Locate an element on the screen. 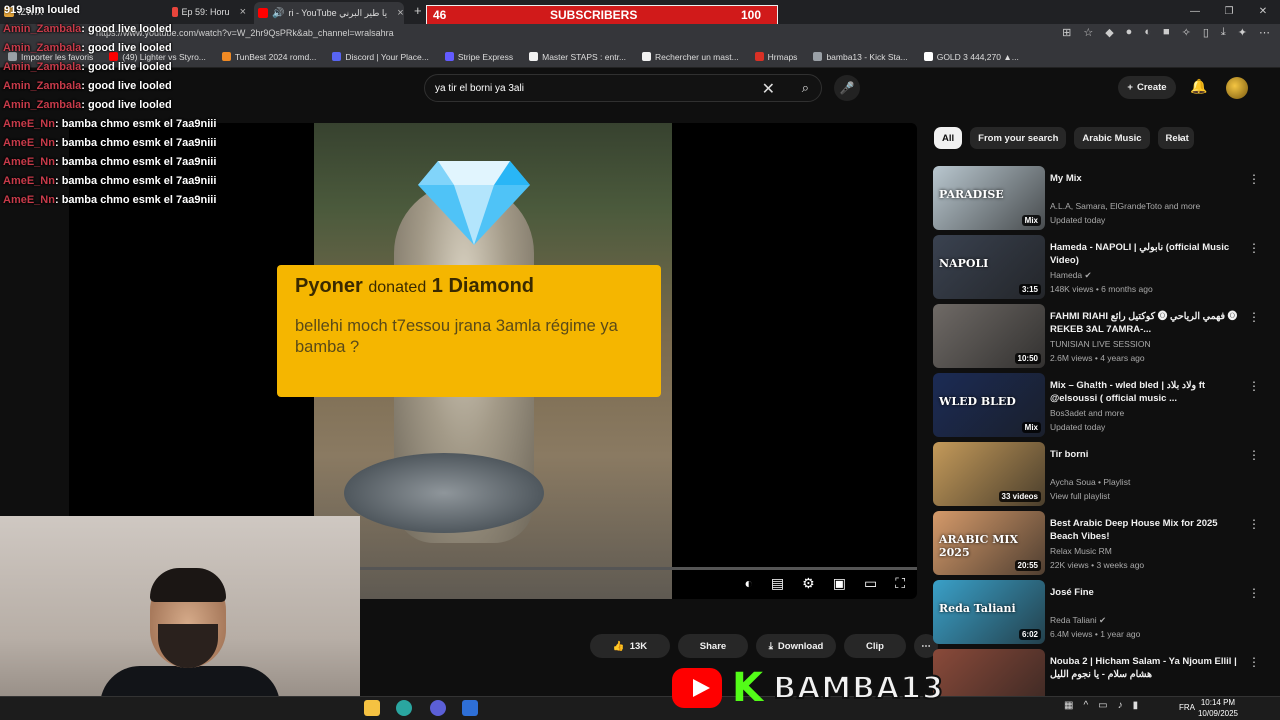 The image size is (1280, 720). channel-name: Reda Taliani ✔ is located at coordinates (1148, 620).